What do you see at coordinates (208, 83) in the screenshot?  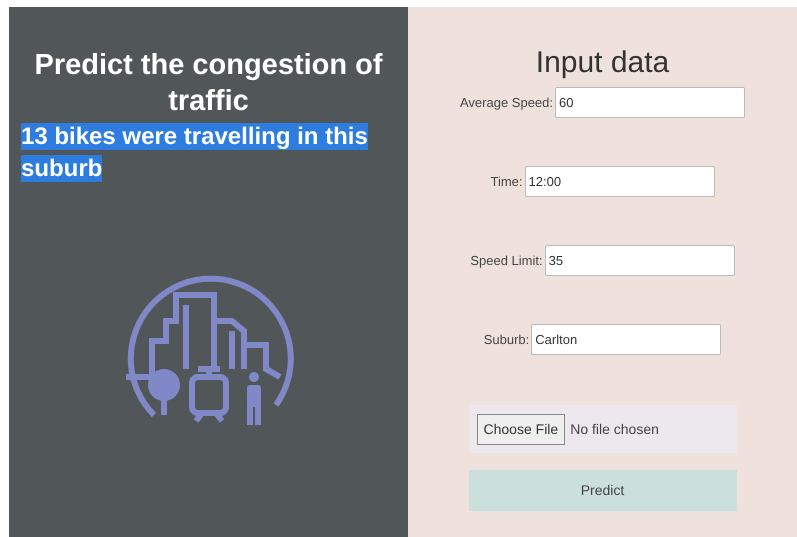 I see `page-title: Predict the congestion of traffic` at bounding box center [208, 83].